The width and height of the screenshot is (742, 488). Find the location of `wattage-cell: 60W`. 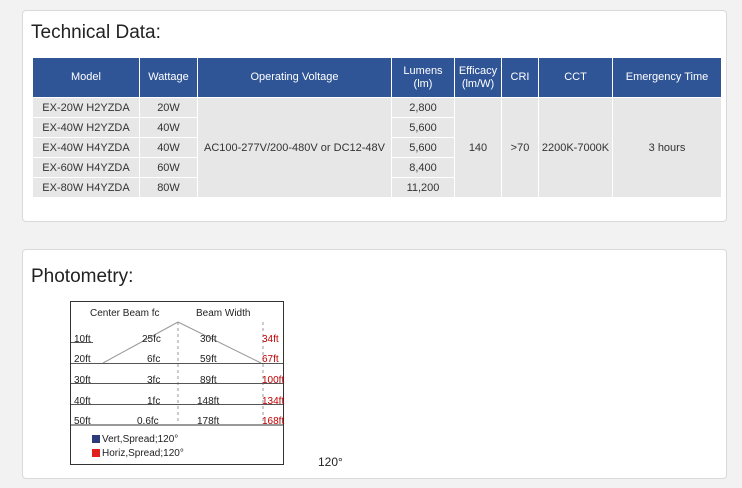

wattage-cell: 60W is located at coordinates (168, 167).